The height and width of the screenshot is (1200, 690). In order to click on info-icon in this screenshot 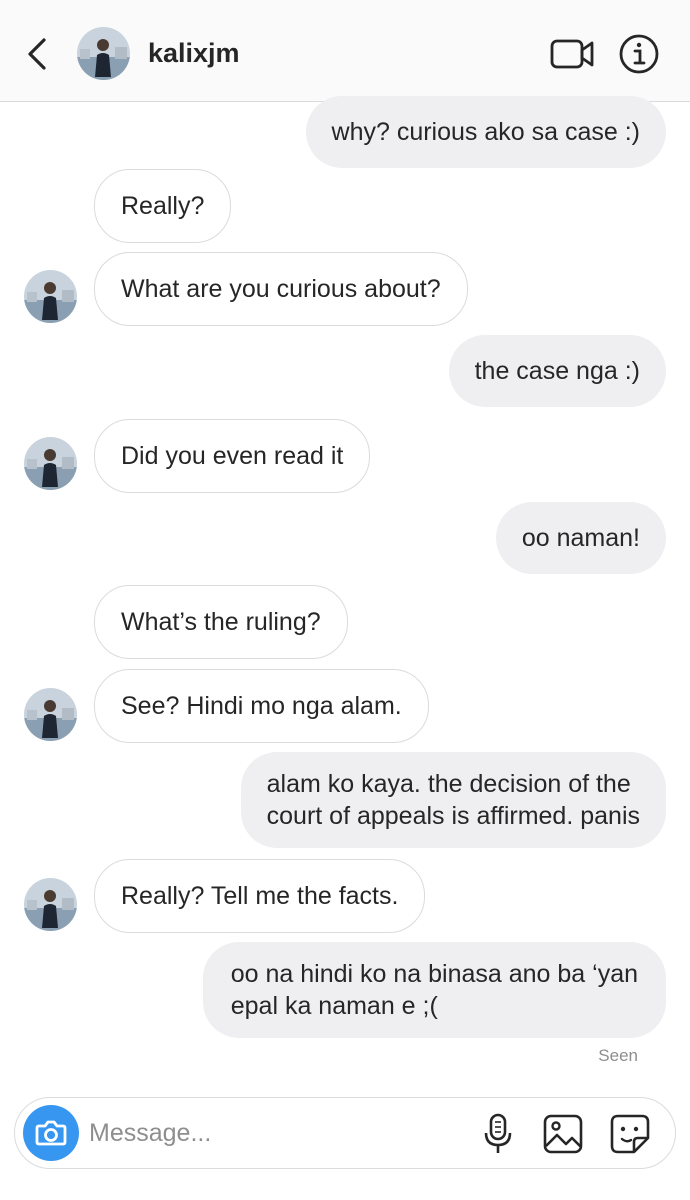, I will do `click(639, 54)`.